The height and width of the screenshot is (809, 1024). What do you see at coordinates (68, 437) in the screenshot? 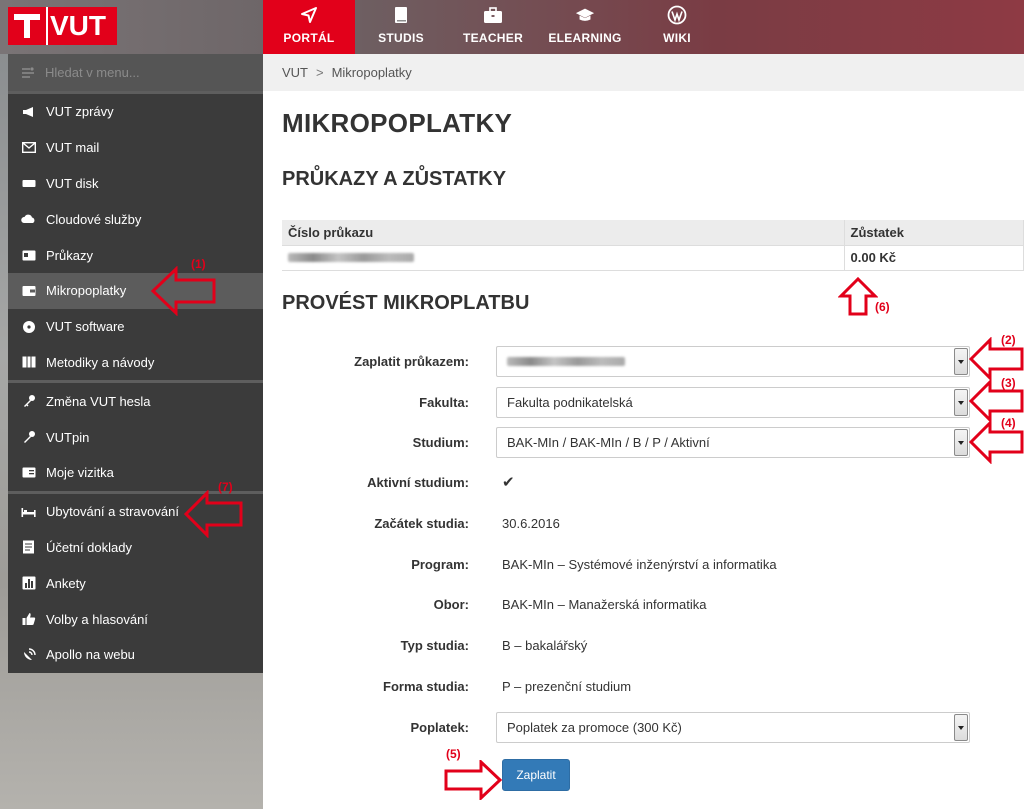
I see `sidebar-item-label: VUTpin` at bounding box center [68, 437].